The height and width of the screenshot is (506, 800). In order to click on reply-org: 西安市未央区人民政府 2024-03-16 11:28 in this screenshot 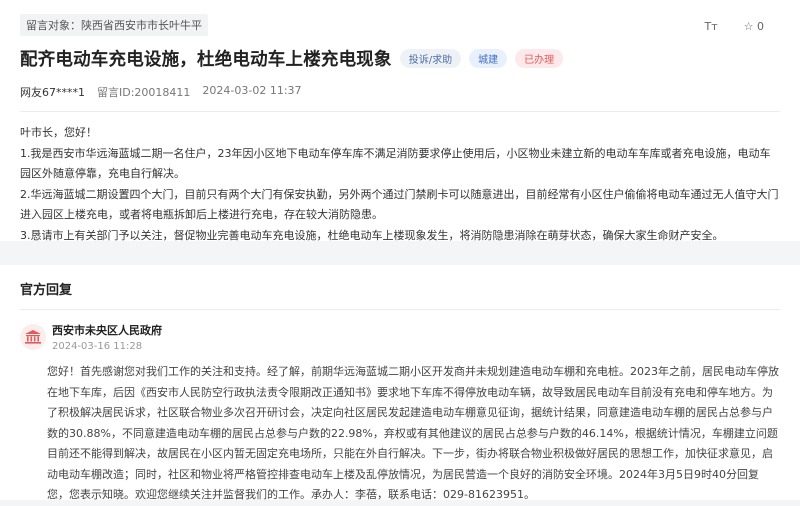, I will do `click(400, 337)`.